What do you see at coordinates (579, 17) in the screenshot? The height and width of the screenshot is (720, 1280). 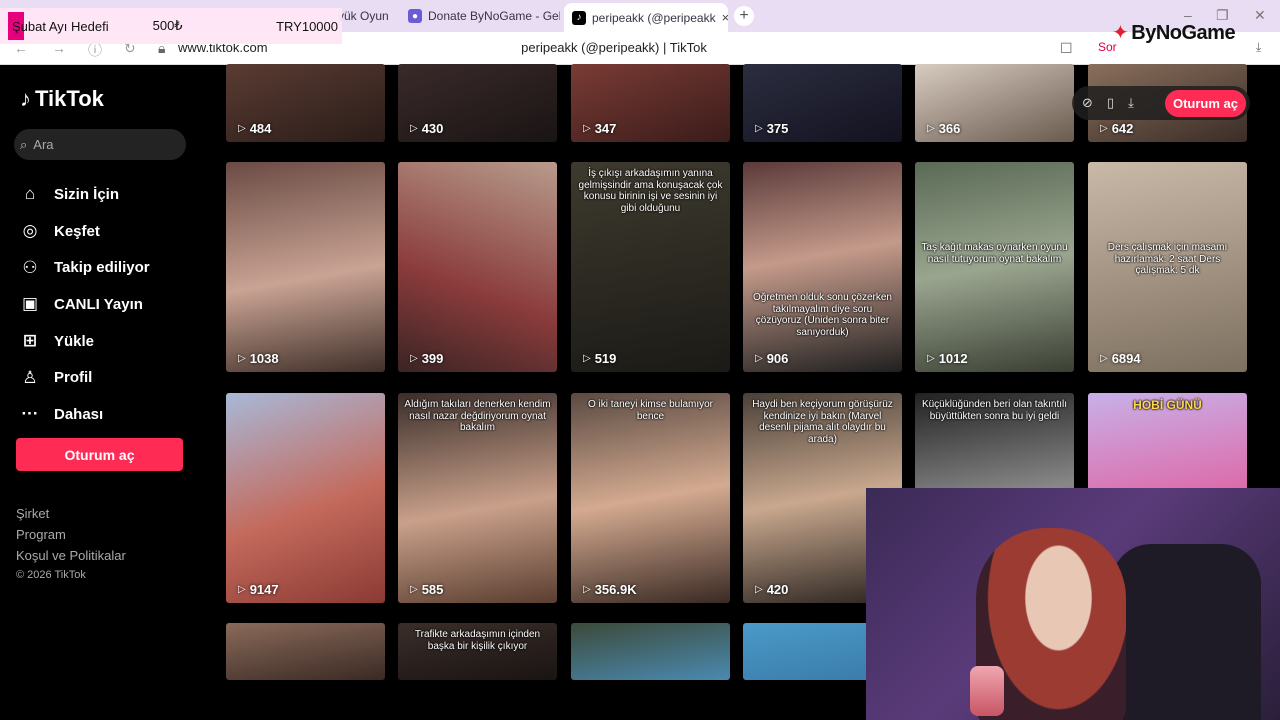 I see `tiktok-favicon-icon: ♪` at bounding box center [579, 17].